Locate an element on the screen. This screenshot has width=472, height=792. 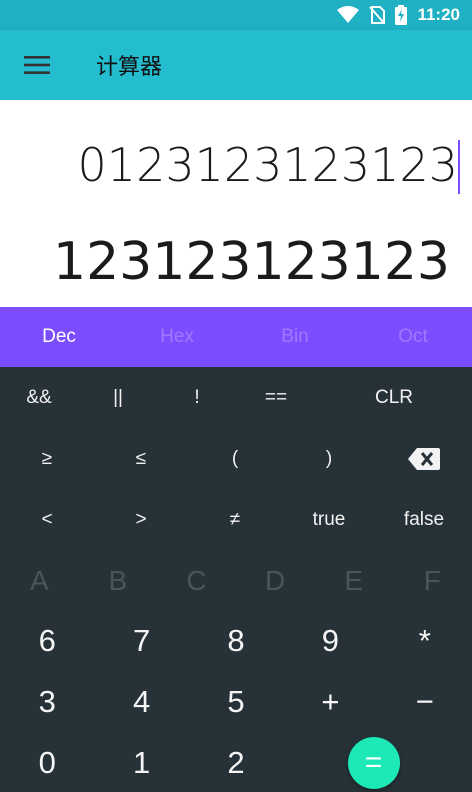
tab-hex: Hex is located at coordinates (177, 337).